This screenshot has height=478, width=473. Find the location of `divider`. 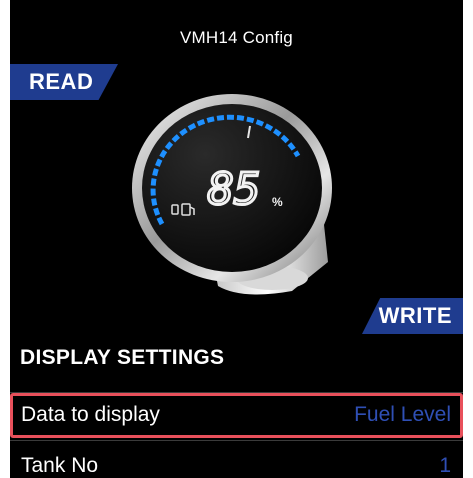

divider is located at coordinates (236, 440).